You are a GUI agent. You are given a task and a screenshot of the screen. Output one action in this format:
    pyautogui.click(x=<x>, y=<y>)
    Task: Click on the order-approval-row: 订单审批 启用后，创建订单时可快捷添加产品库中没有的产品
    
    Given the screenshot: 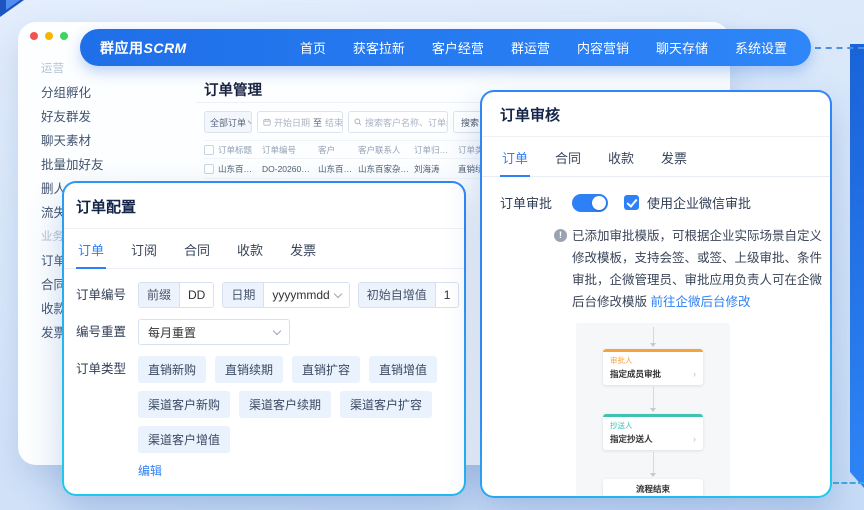 What is the action you would take?
    pyautogui.click(x=264, y=494)
    